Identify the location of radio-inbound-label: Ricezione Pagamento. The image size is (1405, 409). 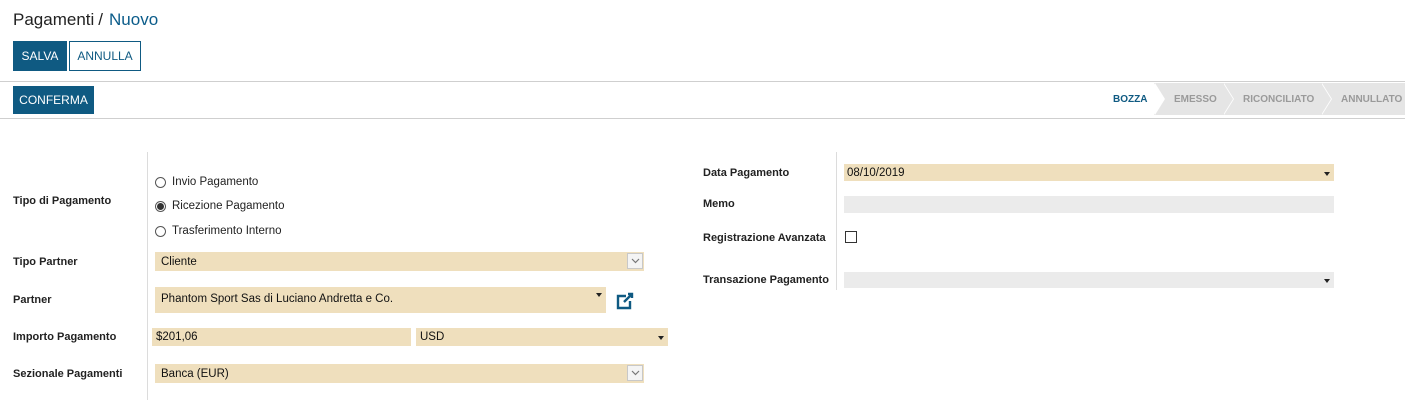
(228, 206).